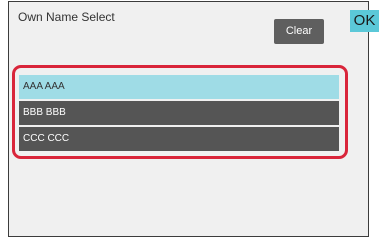 This screenshot has width=379, height=242. I want to click on page-title: Own Name Select, so click(66, 17).